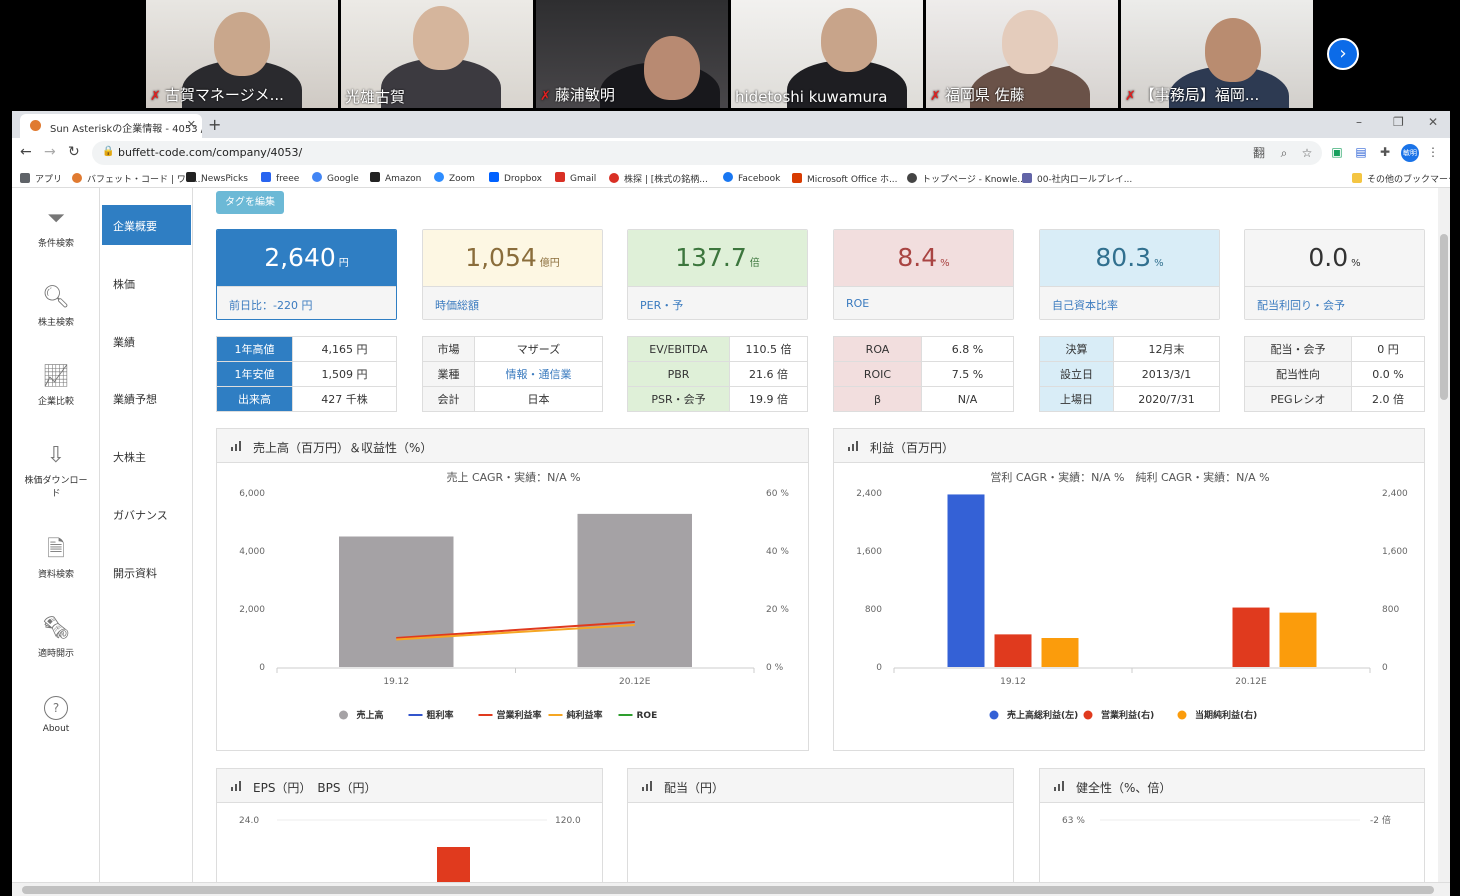  Describe the element at coordinates (751, 178) in the screenshot. I see `bookmark-item: Facebook` at that location.